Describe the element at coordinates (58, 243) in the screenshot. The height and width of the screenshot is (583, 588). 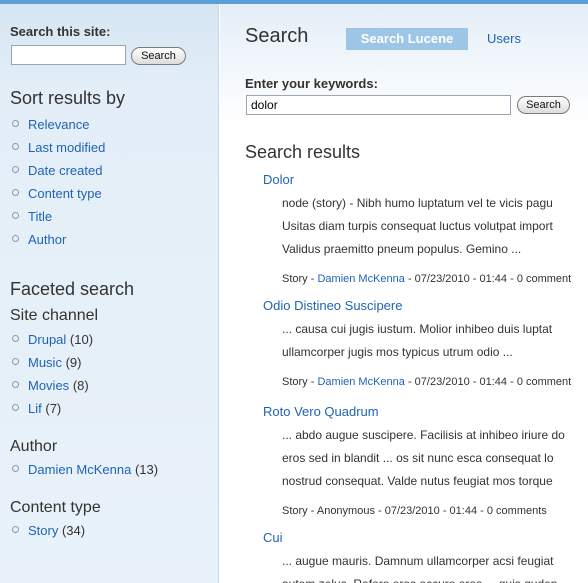
I see `sort-item-author: Author` at that location.